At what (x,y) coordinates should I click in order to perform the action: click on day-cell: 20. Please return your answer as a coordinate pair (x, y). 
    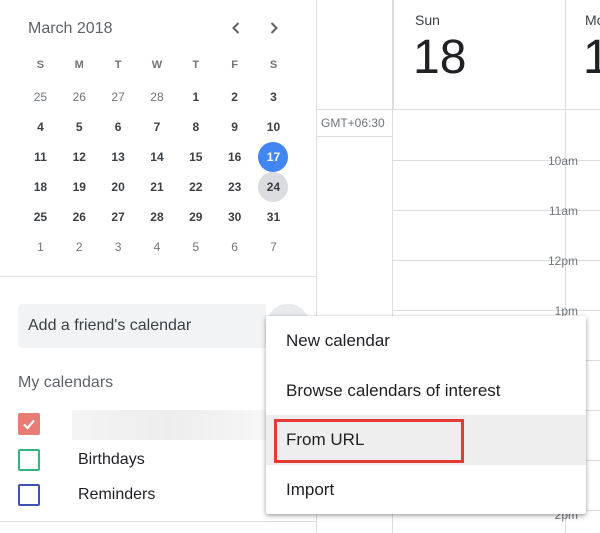
    Looking at the image, I should click on (118, 187).